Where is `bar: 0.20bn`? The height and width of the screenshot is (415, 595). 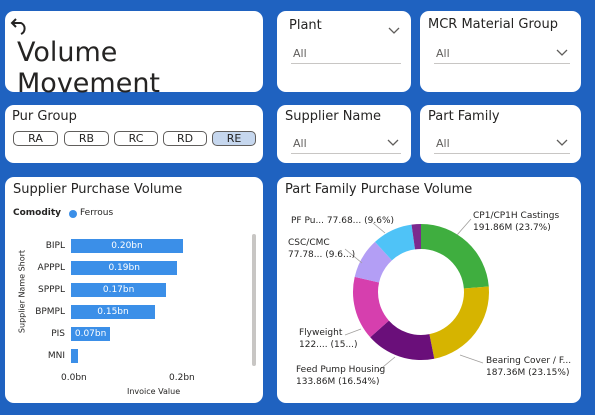
bar: 0.20bn is located at coordinates (127, 246).